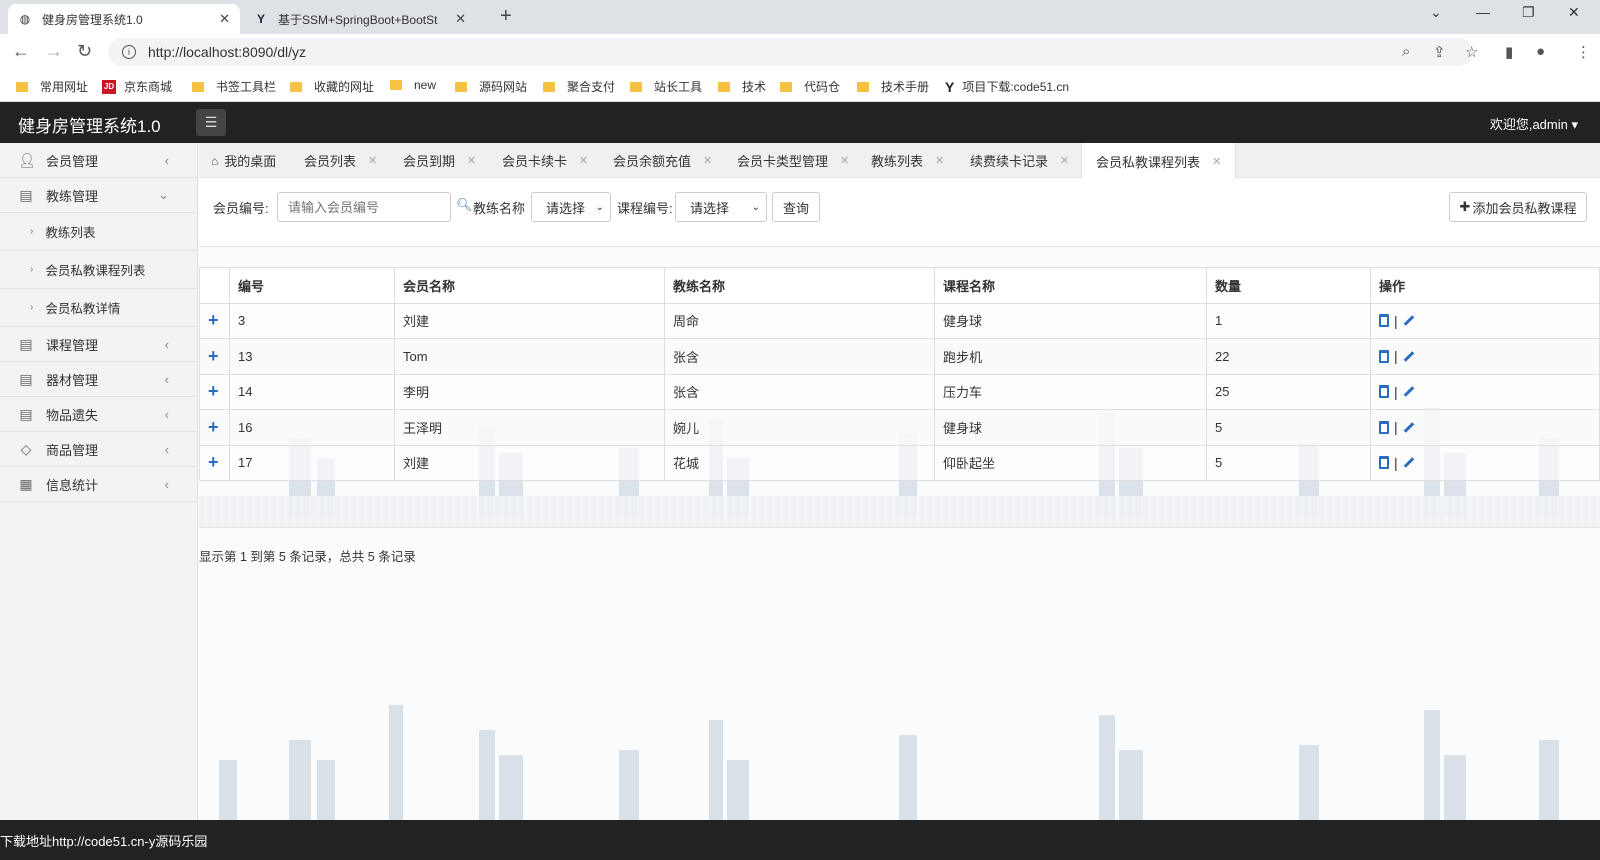 Image resolution: width=1600 pixels, height=860 pixels. What do you see at coordinates (545, 160) in the screenshot?
I see `tab-card-renew: 会员卡续卡 ✕` at bounding box center [545, 160].